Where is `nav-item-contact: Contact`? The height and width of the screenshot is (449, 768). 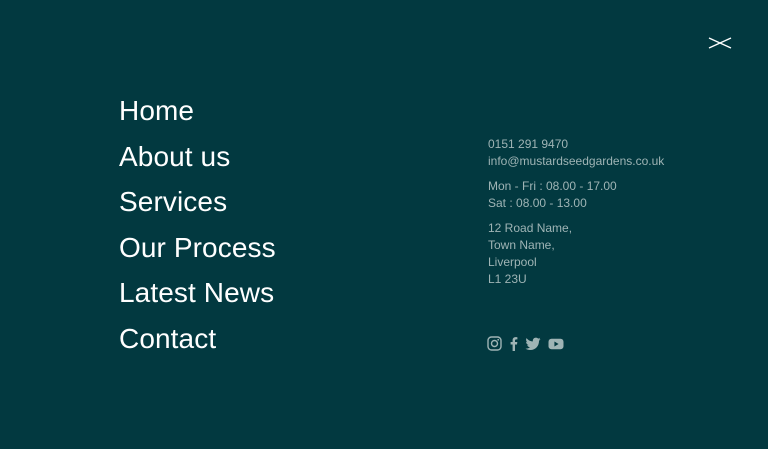
nav-item-contact: Contact is located at coordinates (197, 342).